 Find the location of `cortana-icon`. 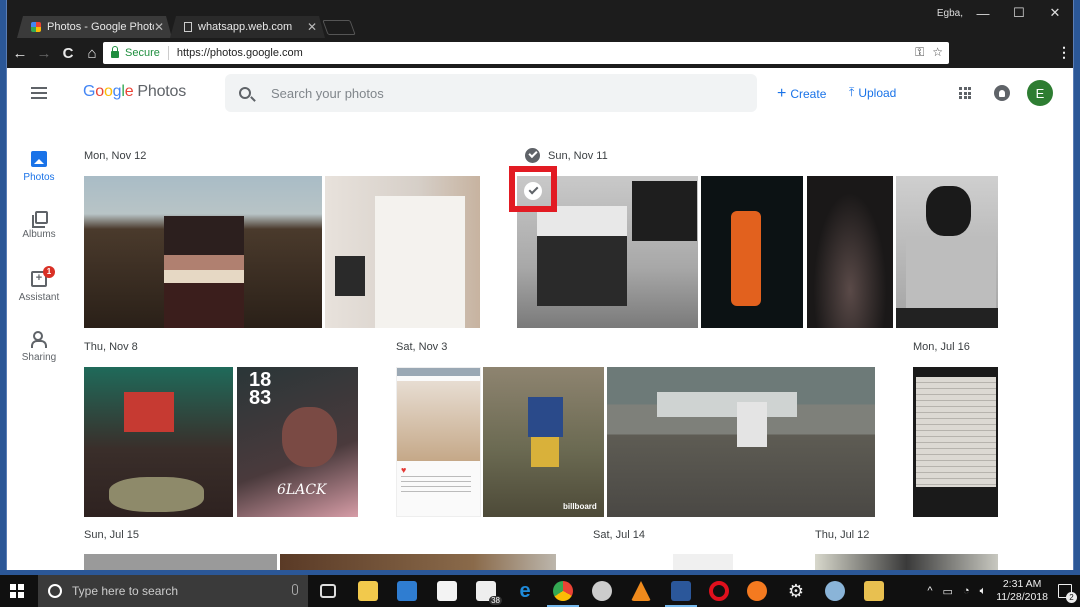

cortana-icon is located at coordinates (55, 591).